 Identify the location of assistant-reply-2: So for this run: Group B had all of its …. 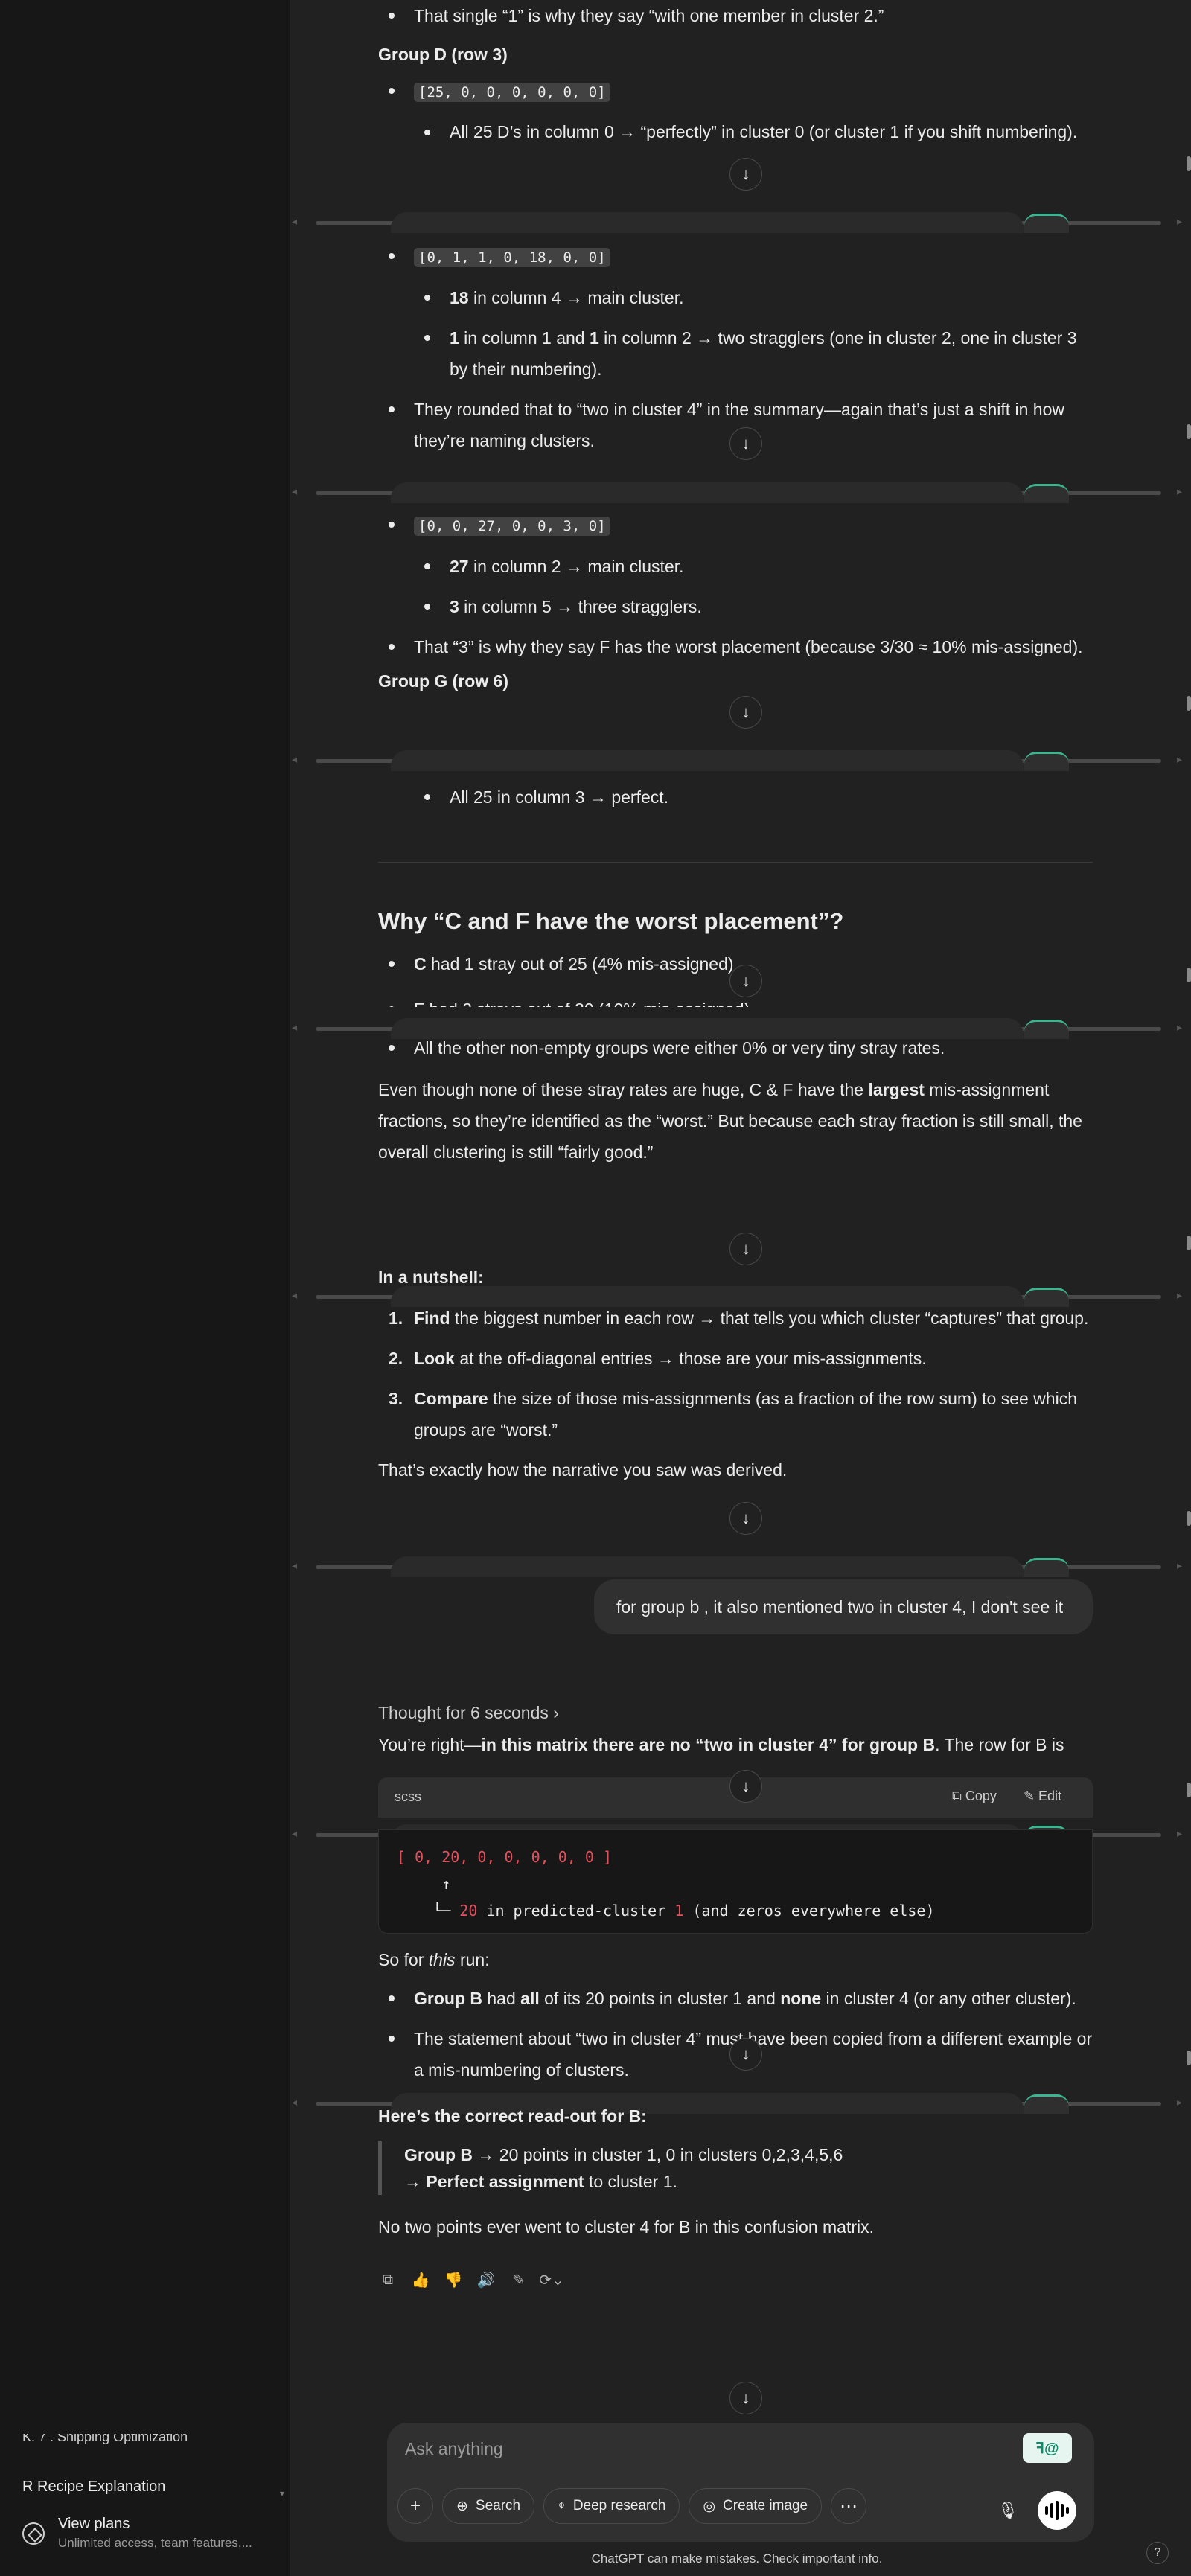
(735, 2019).